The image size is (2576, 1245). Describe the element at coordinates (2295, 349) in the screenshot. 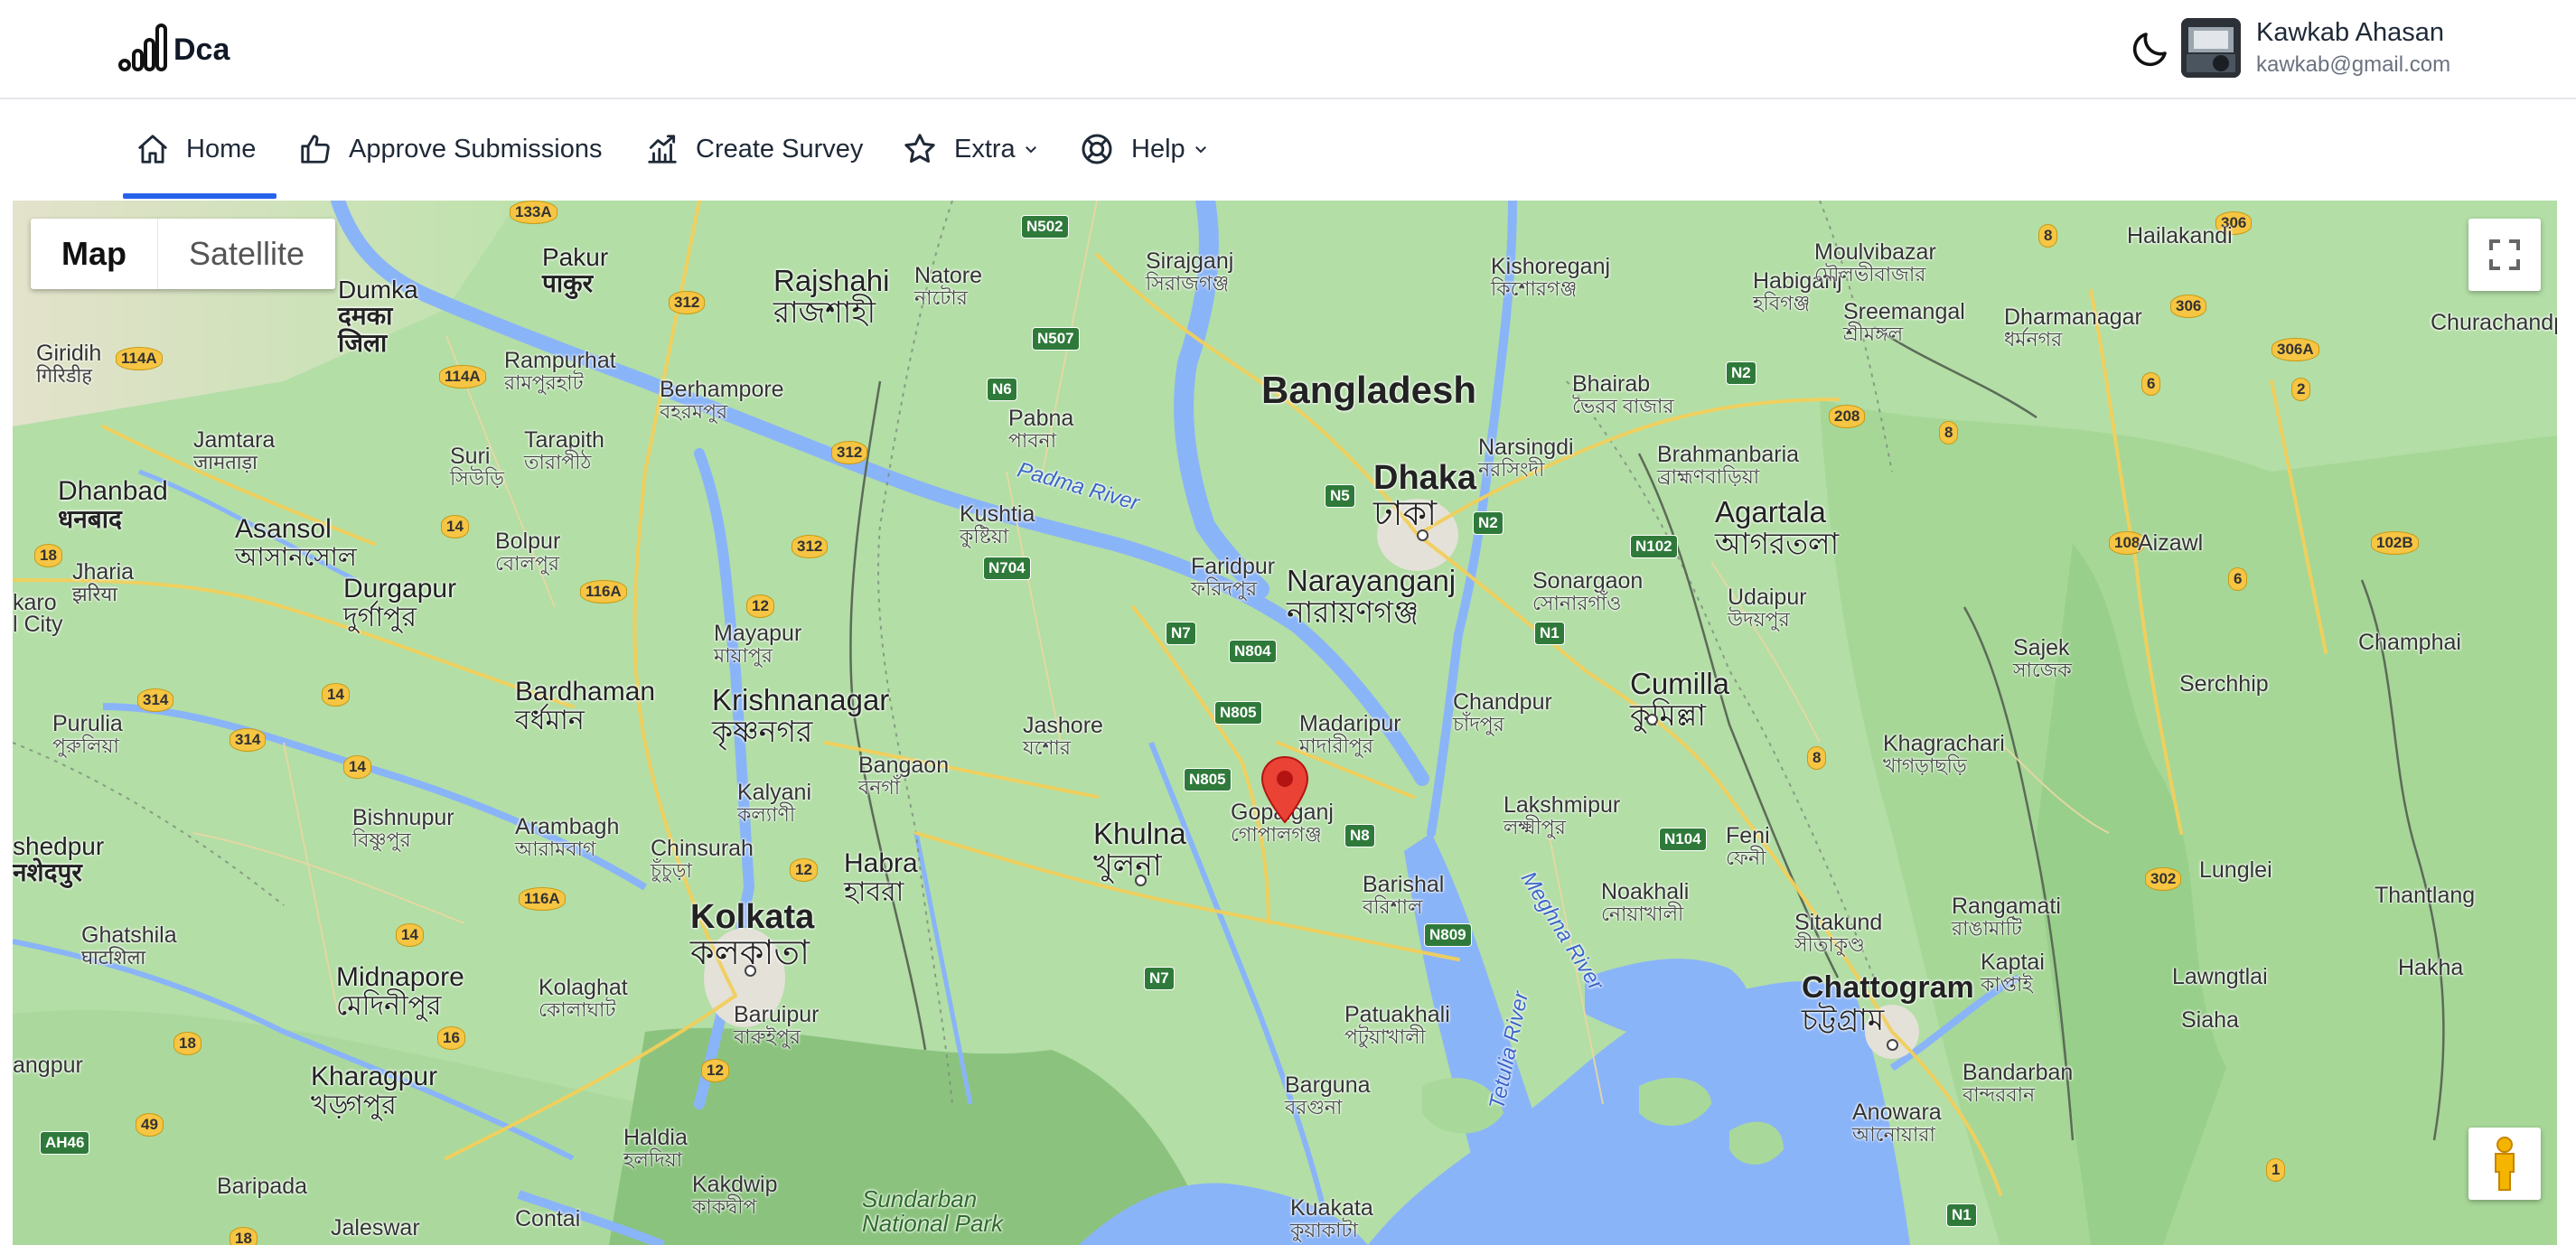

I see `road-shield: 306A` at that location.